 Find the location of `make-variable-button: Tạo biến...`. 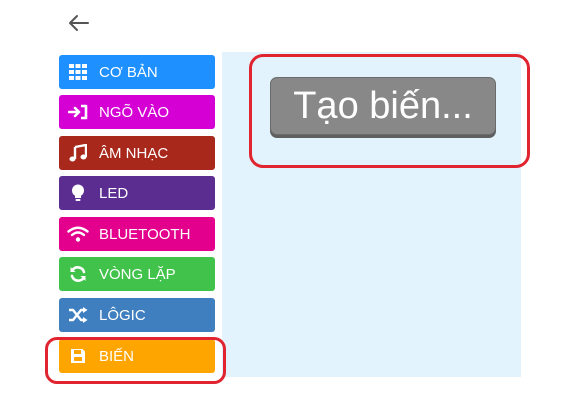

make-variable-button: Tạo biến... is located at coordinates (383, 106).